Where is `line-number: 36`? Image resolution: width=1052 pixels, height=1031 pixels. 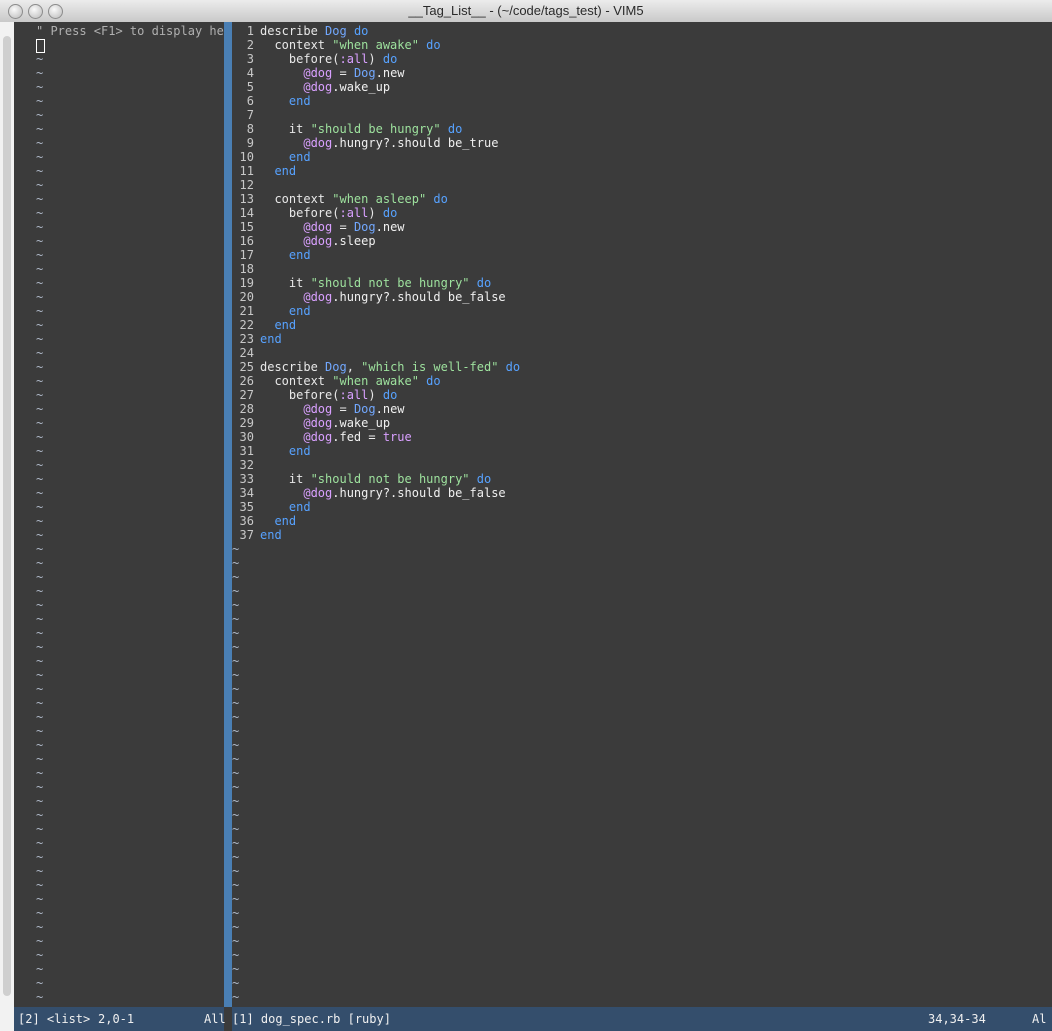
line-number: 36 is located at coordinates (246, 521).